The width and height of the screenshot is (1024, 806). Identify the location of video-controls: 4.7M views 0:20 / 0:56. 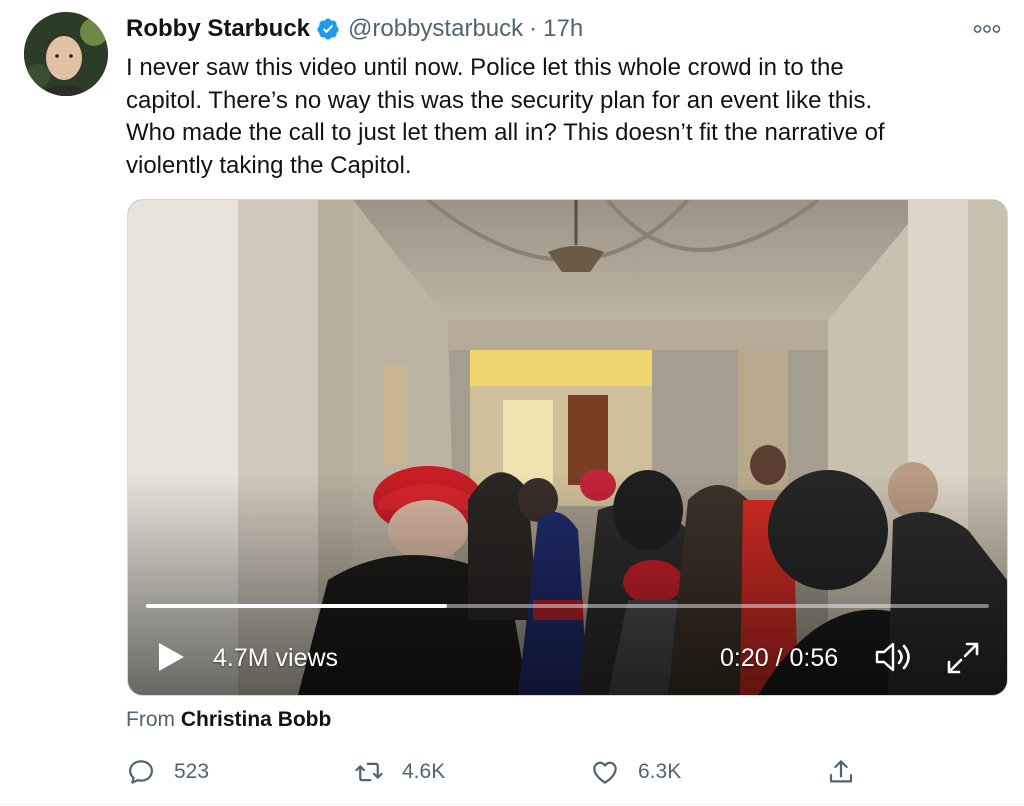
(567, 655).